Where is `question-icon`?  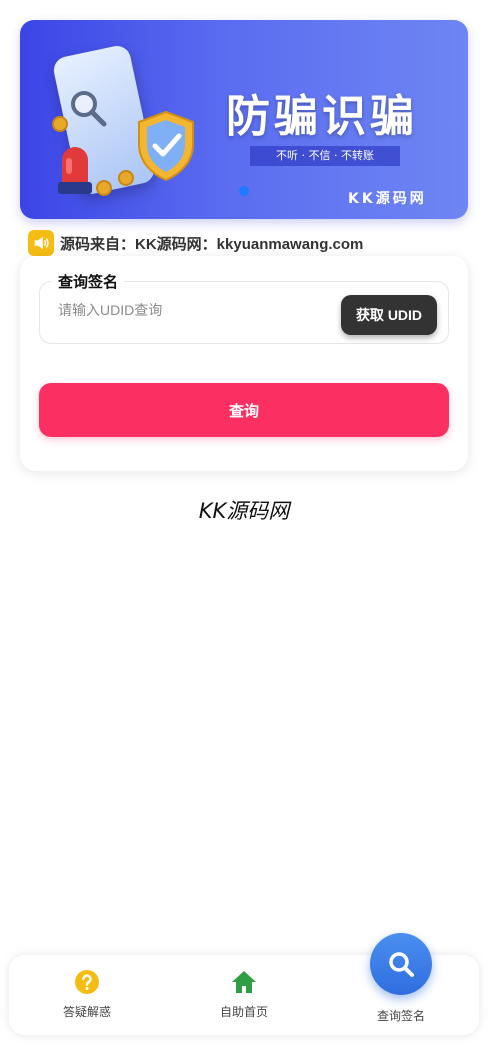
question-icon is located at coordinates (87, 982).